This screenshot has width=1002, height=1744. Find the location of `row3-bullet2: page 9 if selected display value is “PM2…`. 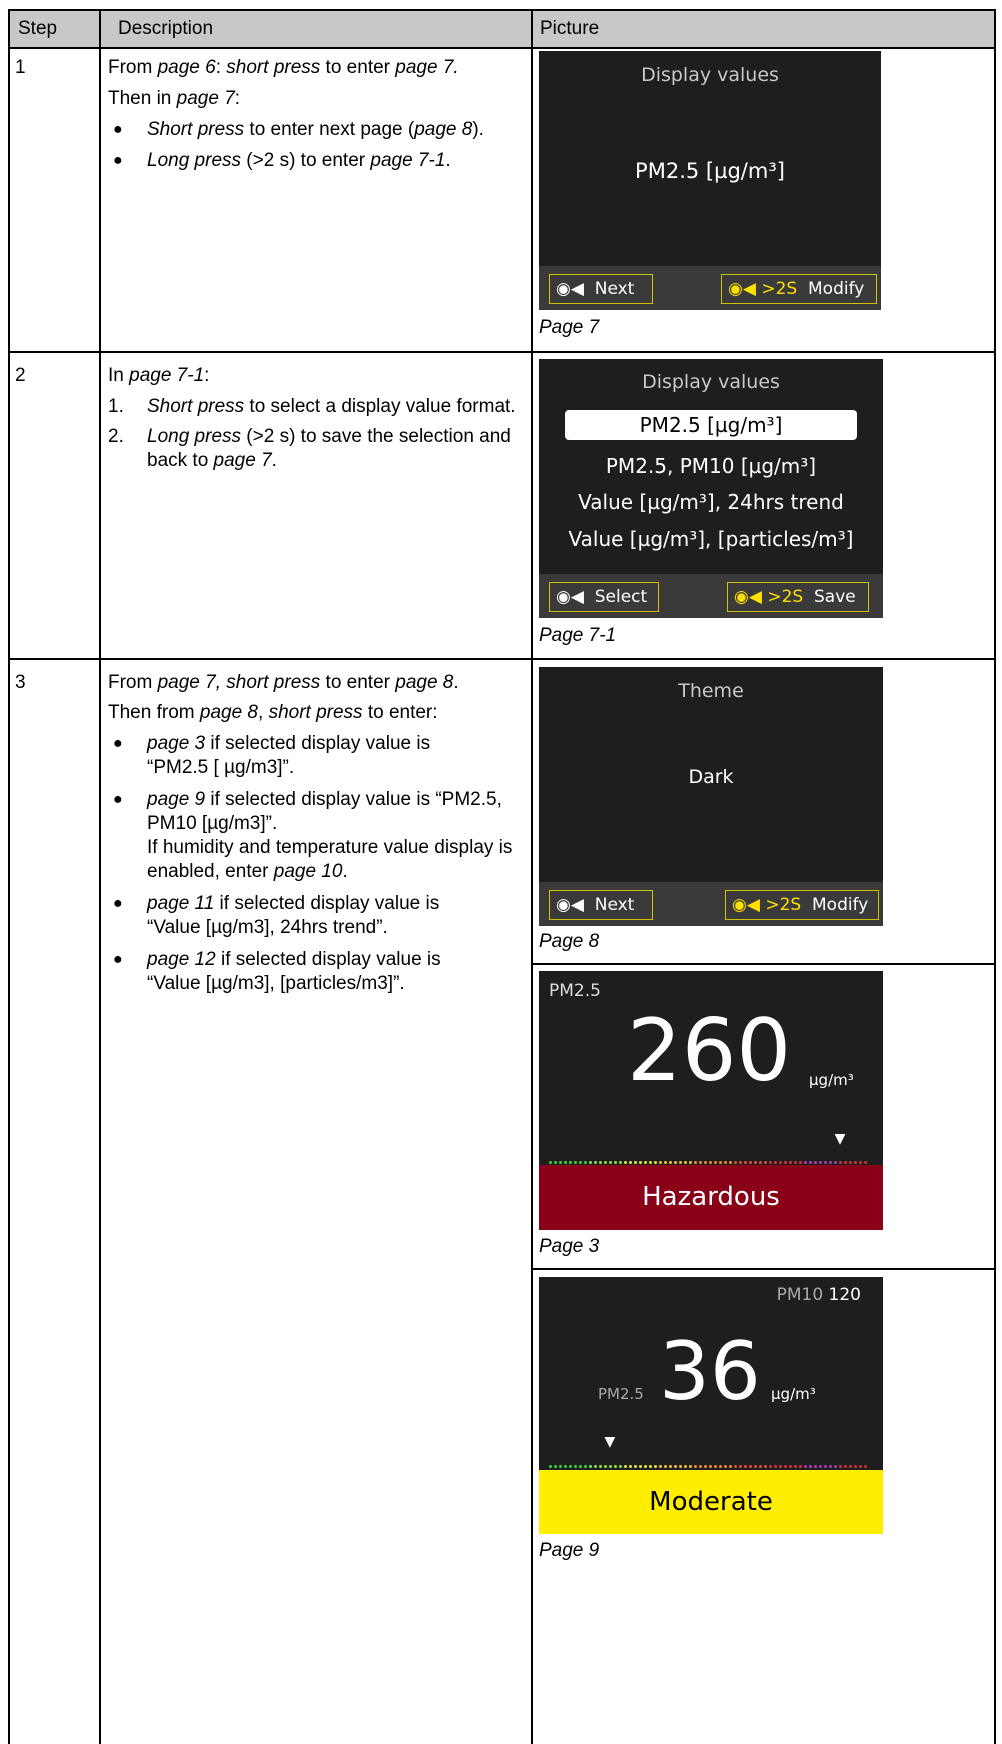

row3-bullet2: page 9 if selected display value is “PM2… is located at coordinates (324, 799).